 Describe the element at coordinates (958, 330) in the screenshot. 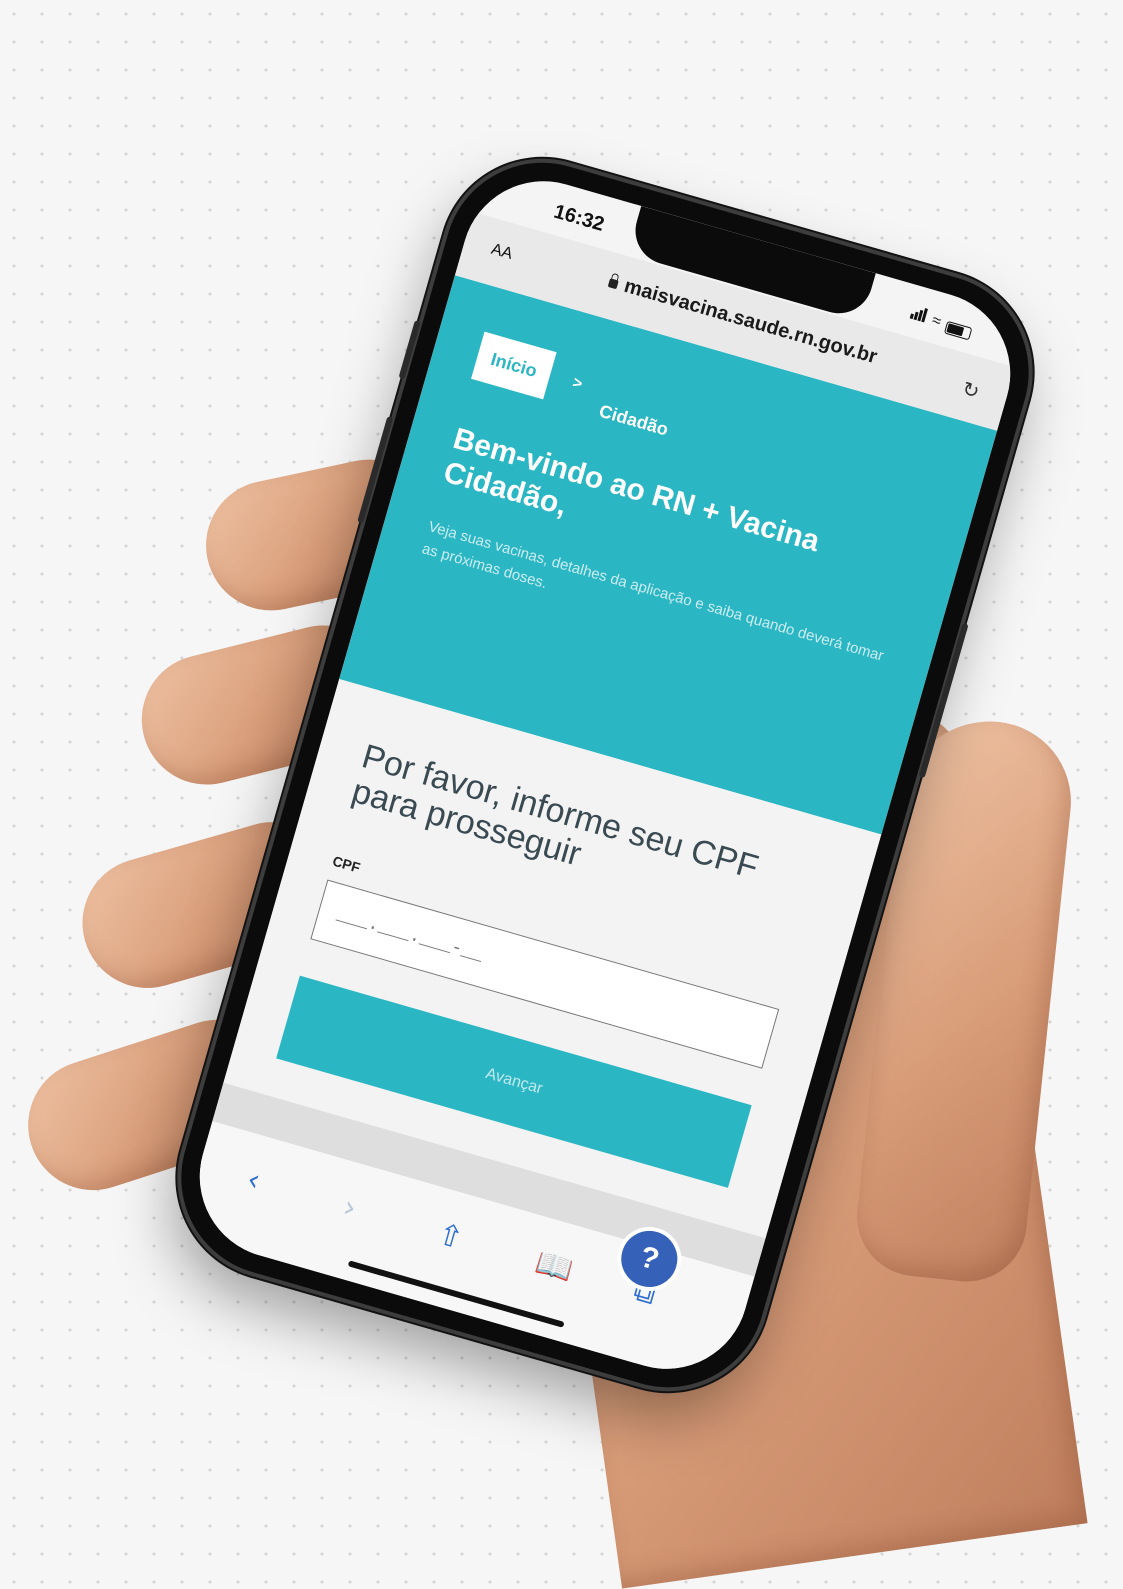

I see `battery-icon` at that location.